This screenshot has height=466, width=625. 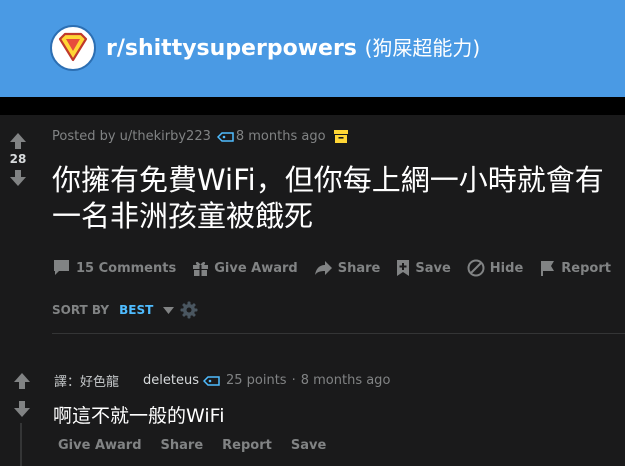 I want to click on sort-value: BEST, so click(x=136, y=310).